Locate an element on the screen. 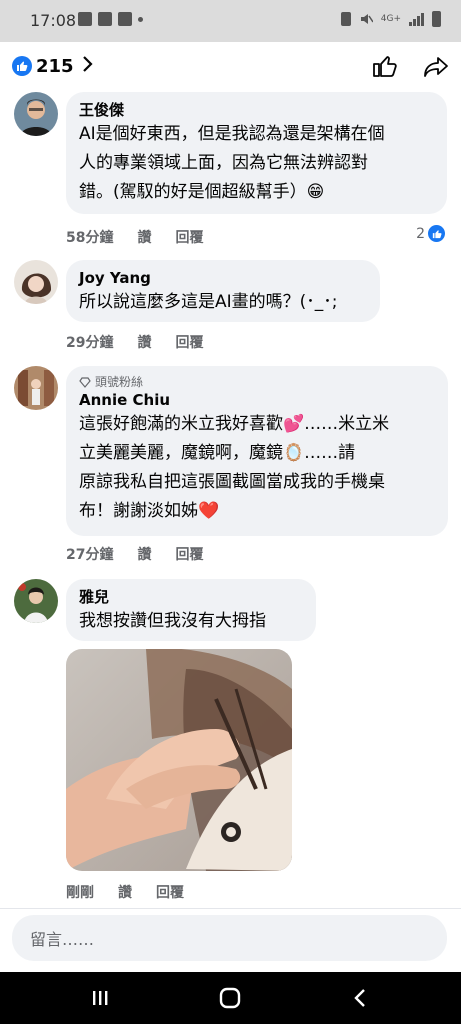  comment-text: 原諒我私自把這張圖截圖當成我的手機桌 is located at coordinates (232, 482).